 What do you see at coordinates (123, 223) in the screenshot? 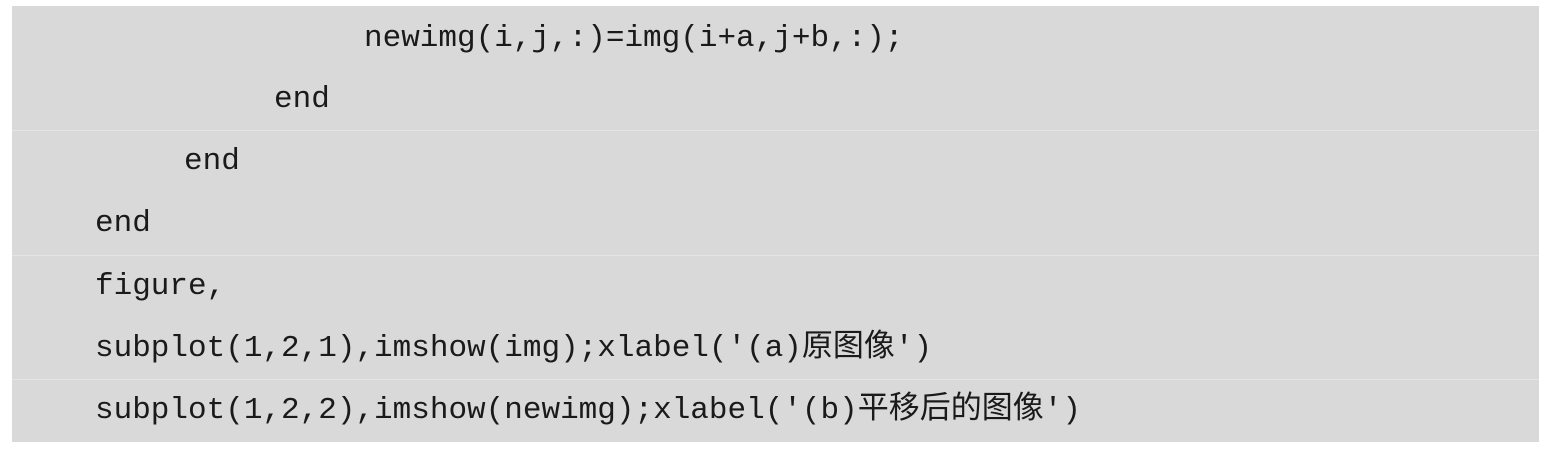
I see `code-line-4: end` at bounding box center [123, 223].